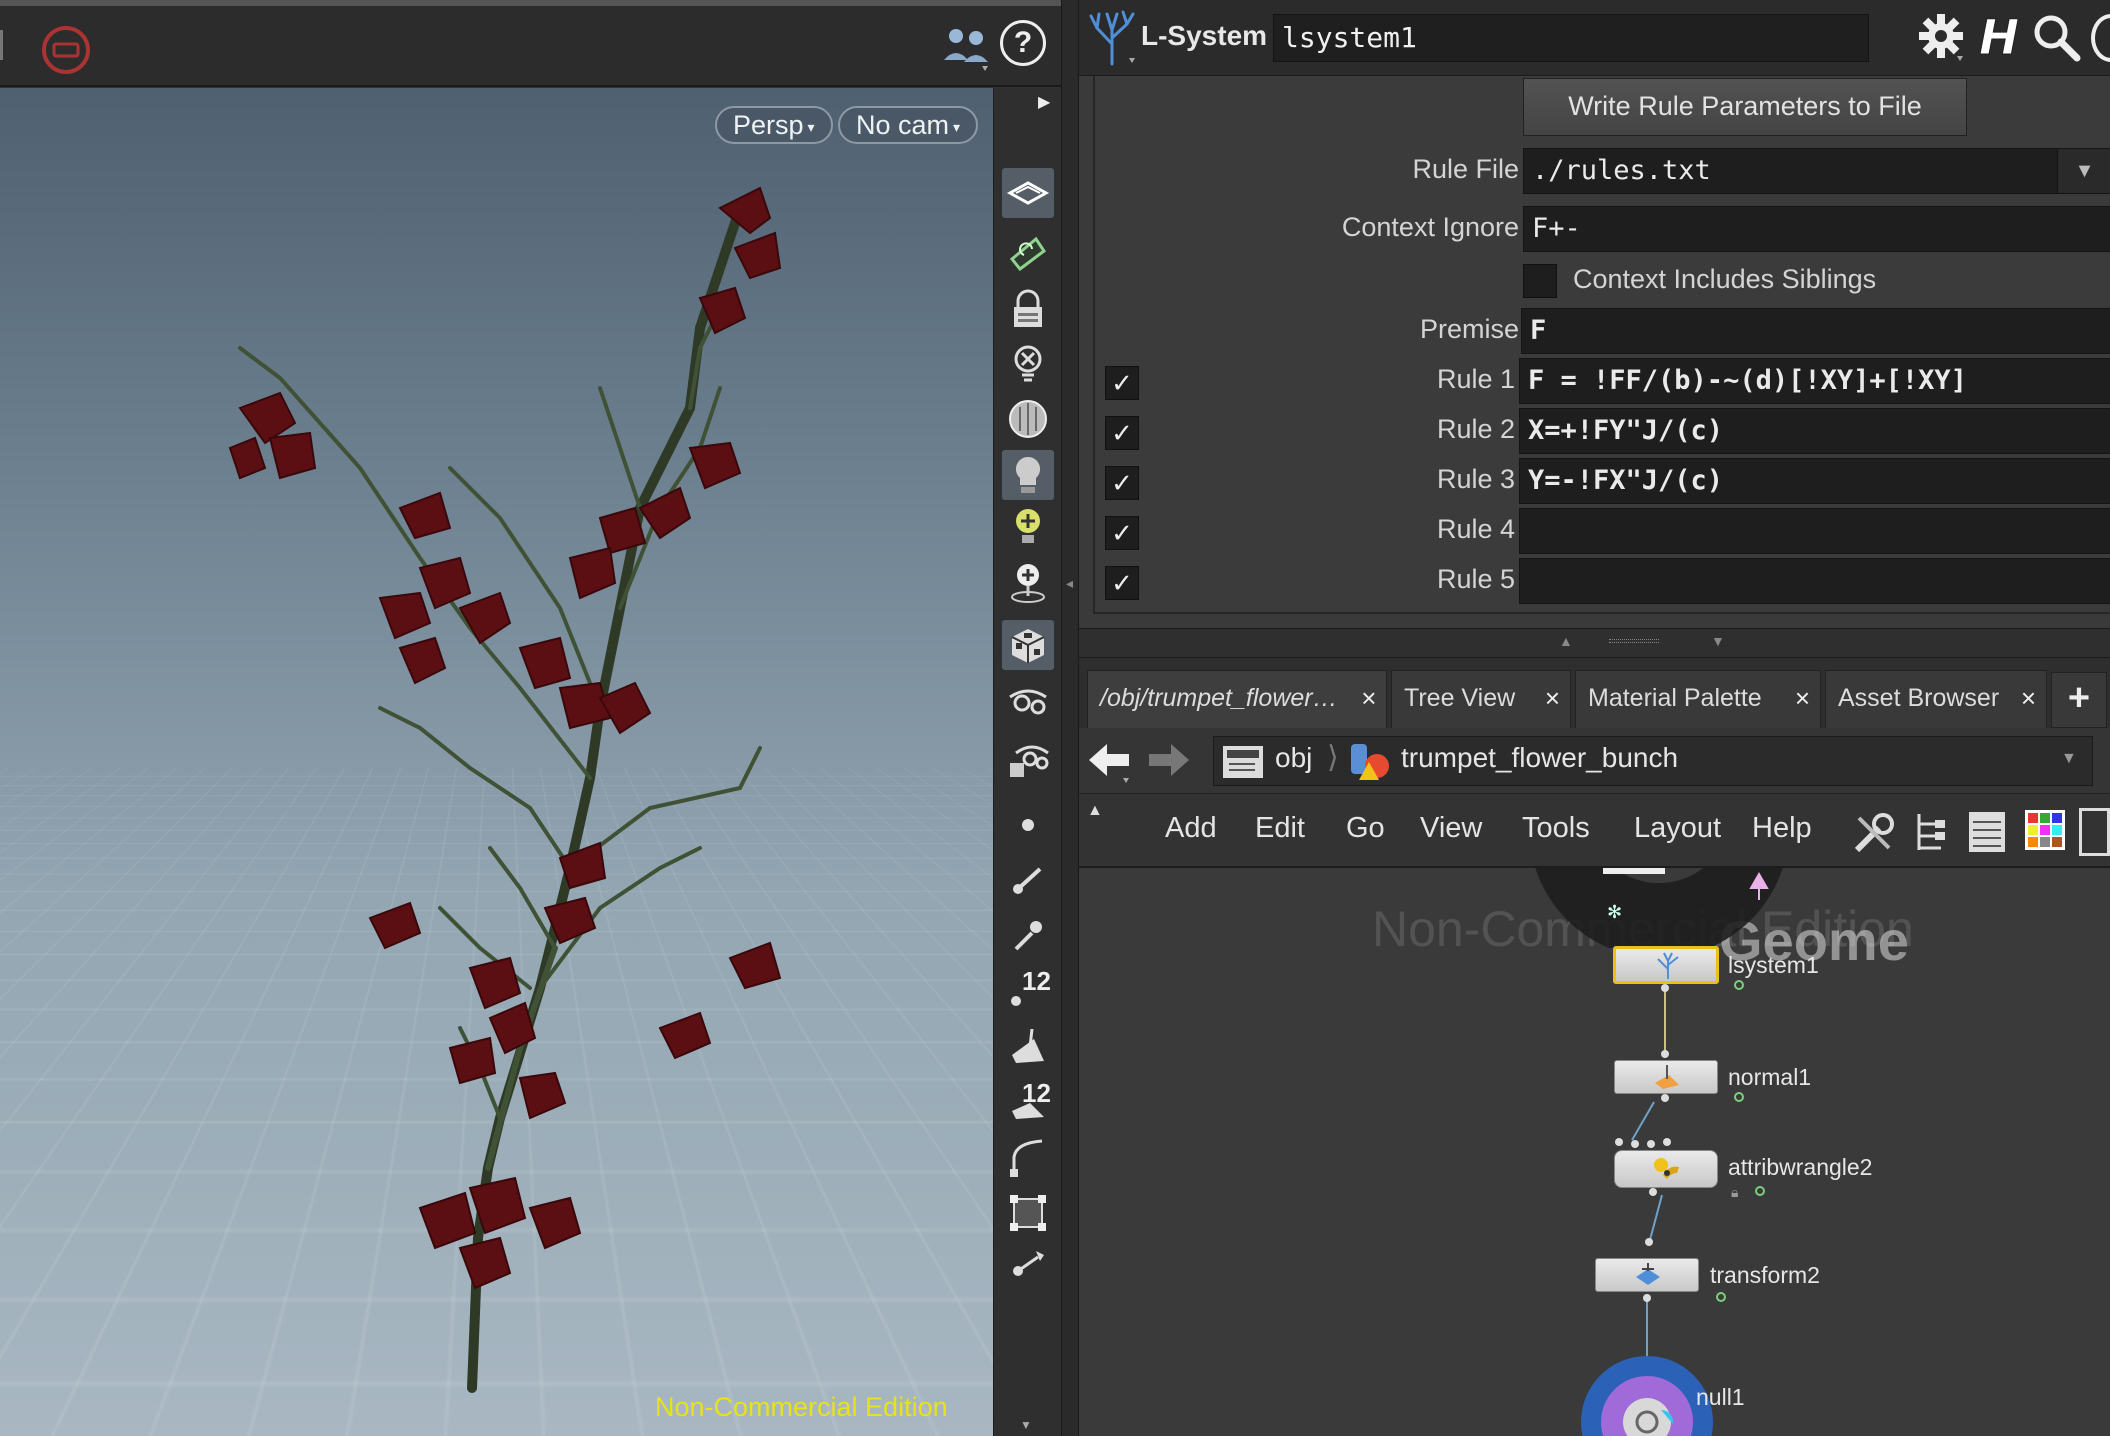  I want to click on brush-icon, so click(1028, 1263).